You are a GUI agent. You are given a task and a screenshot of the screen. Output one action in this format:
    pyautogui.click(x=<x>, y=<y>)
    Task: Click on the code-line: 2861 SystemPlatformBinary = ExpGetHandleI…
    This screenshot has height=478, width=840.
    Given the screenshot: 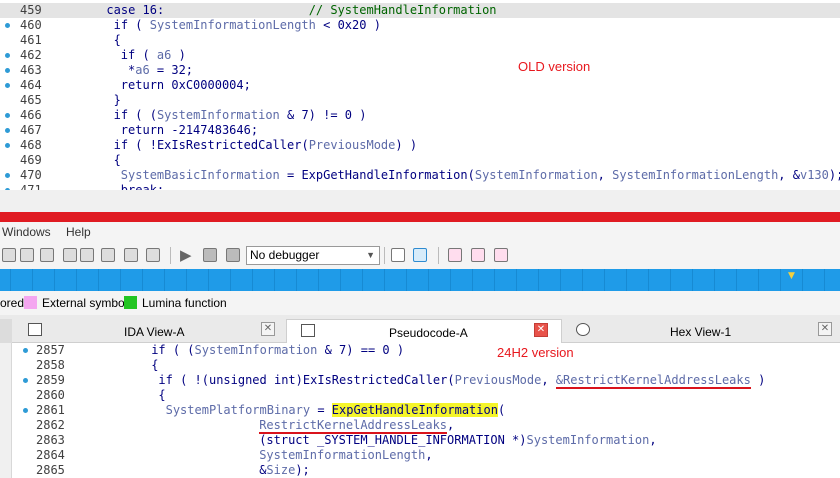 What is the action you would take?
    pyautogui.click(x=420, y=410)
    